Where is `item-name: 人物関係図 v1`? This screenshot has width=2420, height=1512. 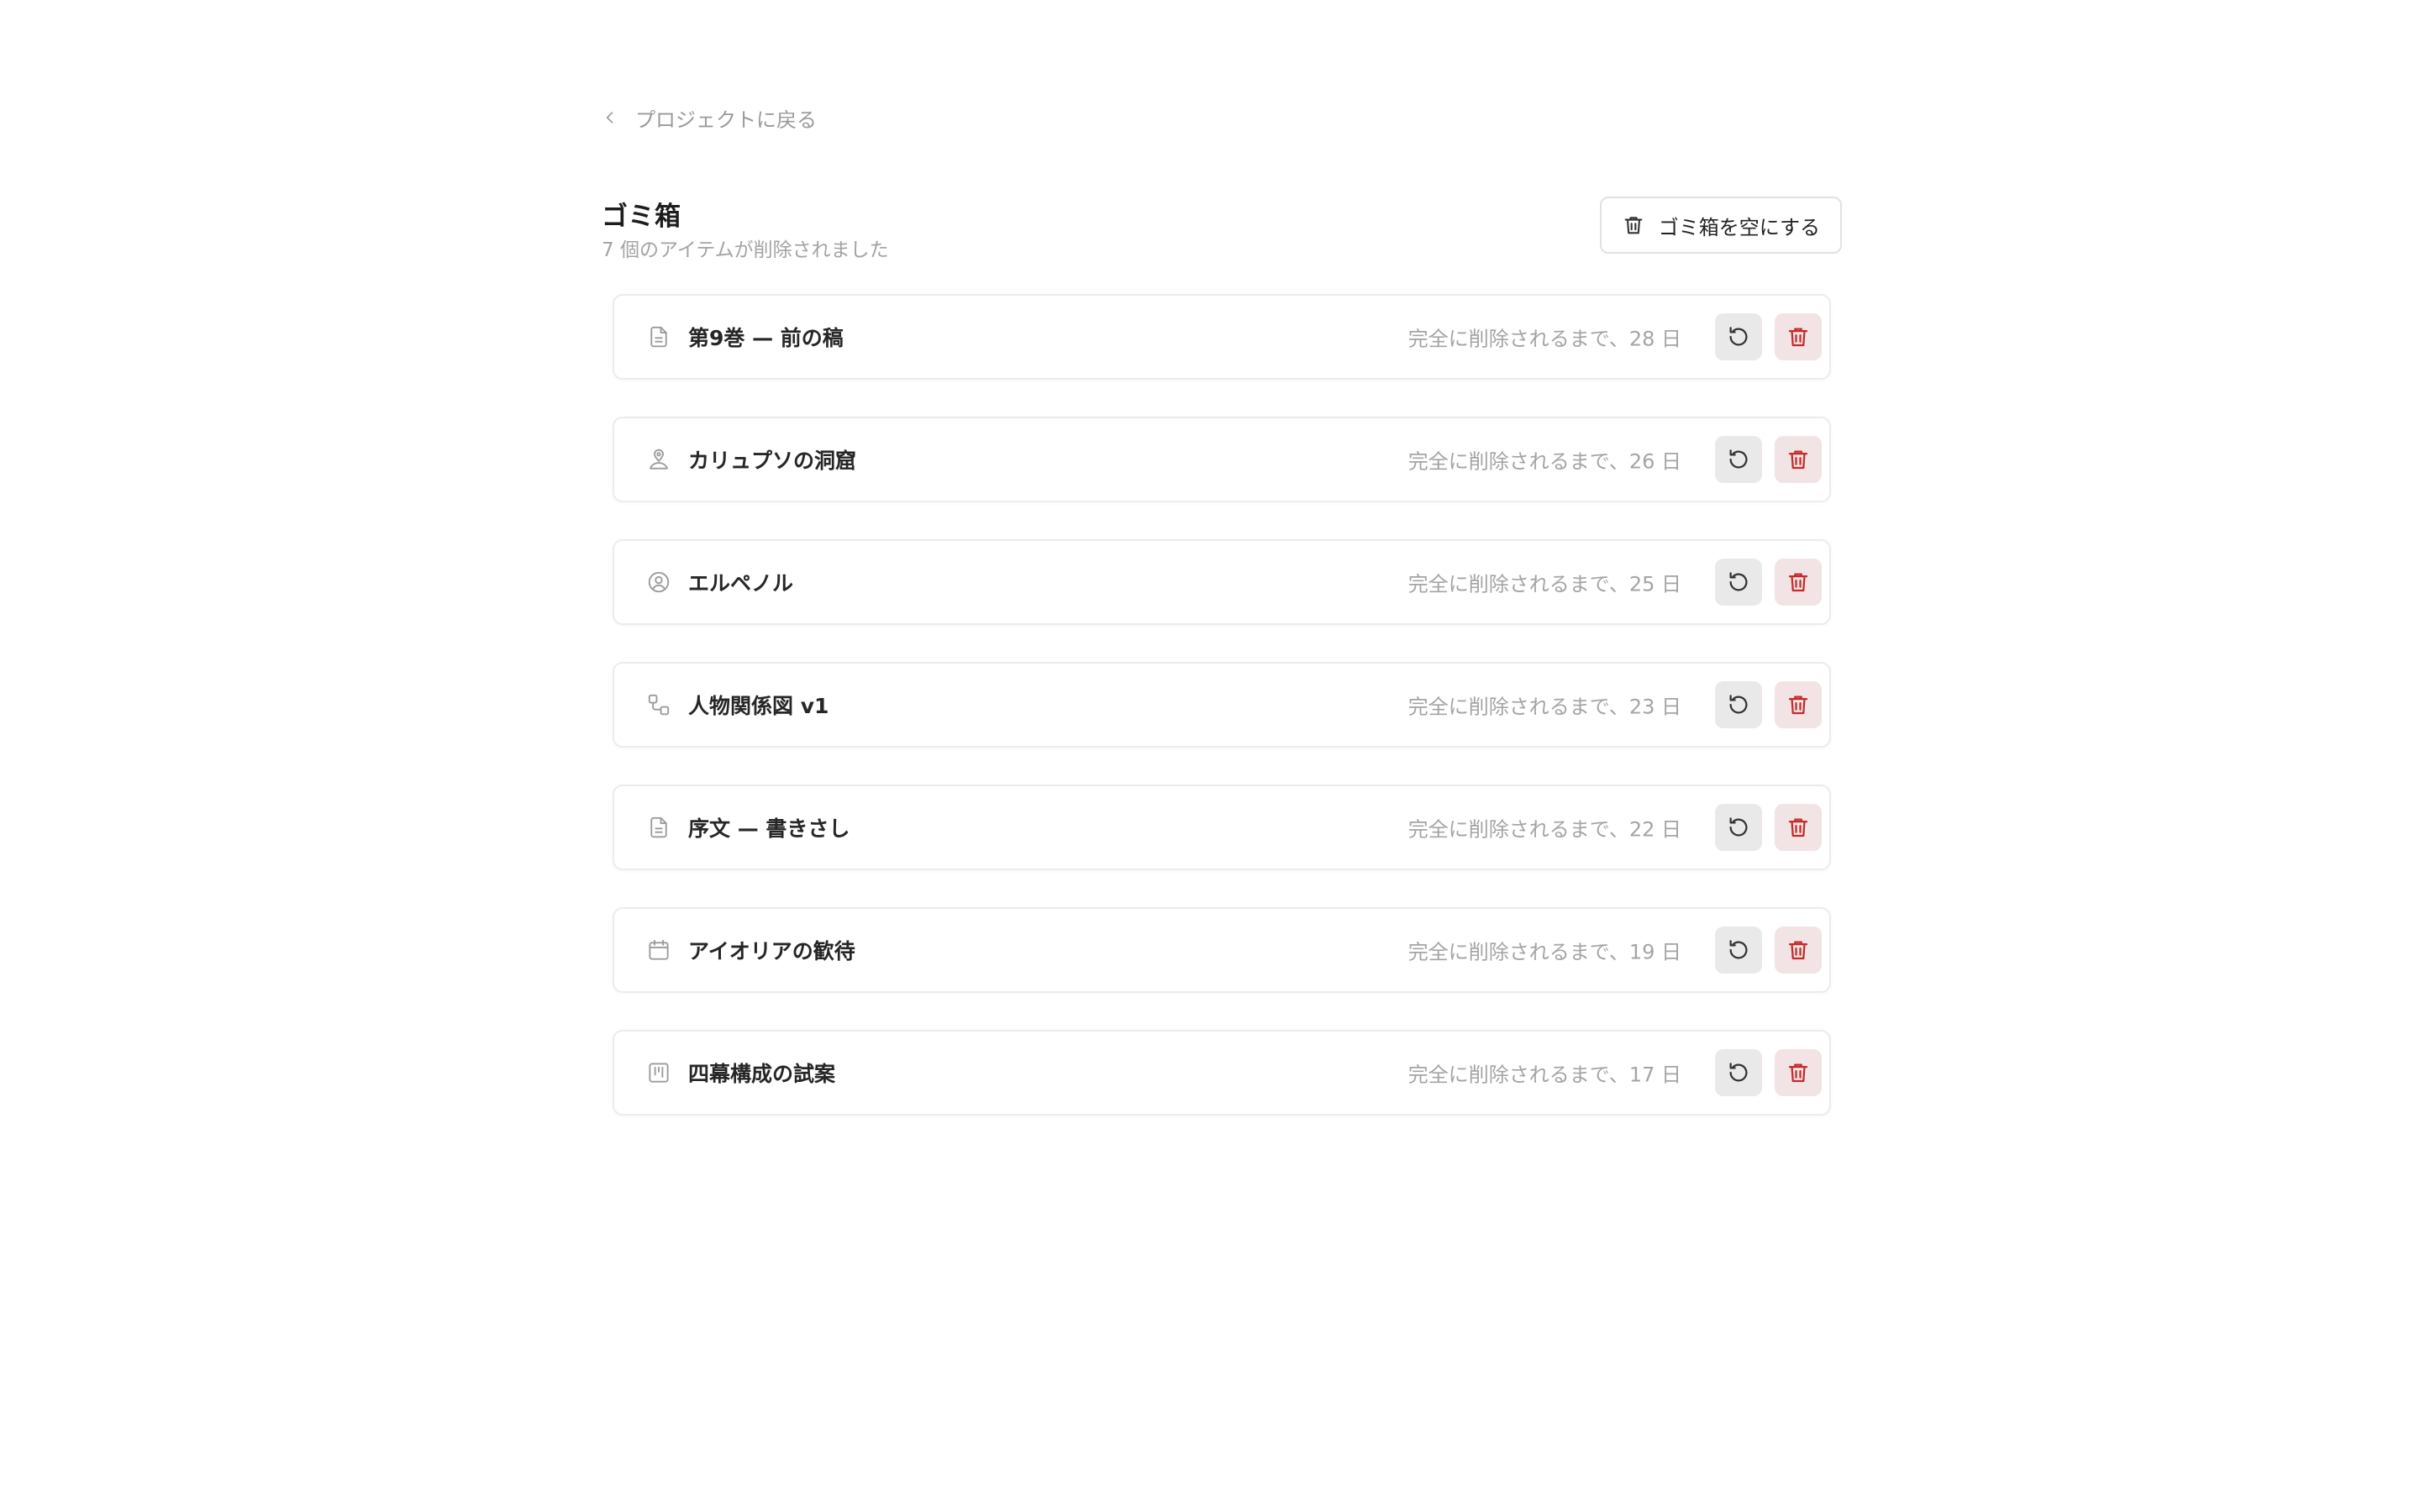
item-name: 人物関係図 v1 is located at coordinates (758, 706).